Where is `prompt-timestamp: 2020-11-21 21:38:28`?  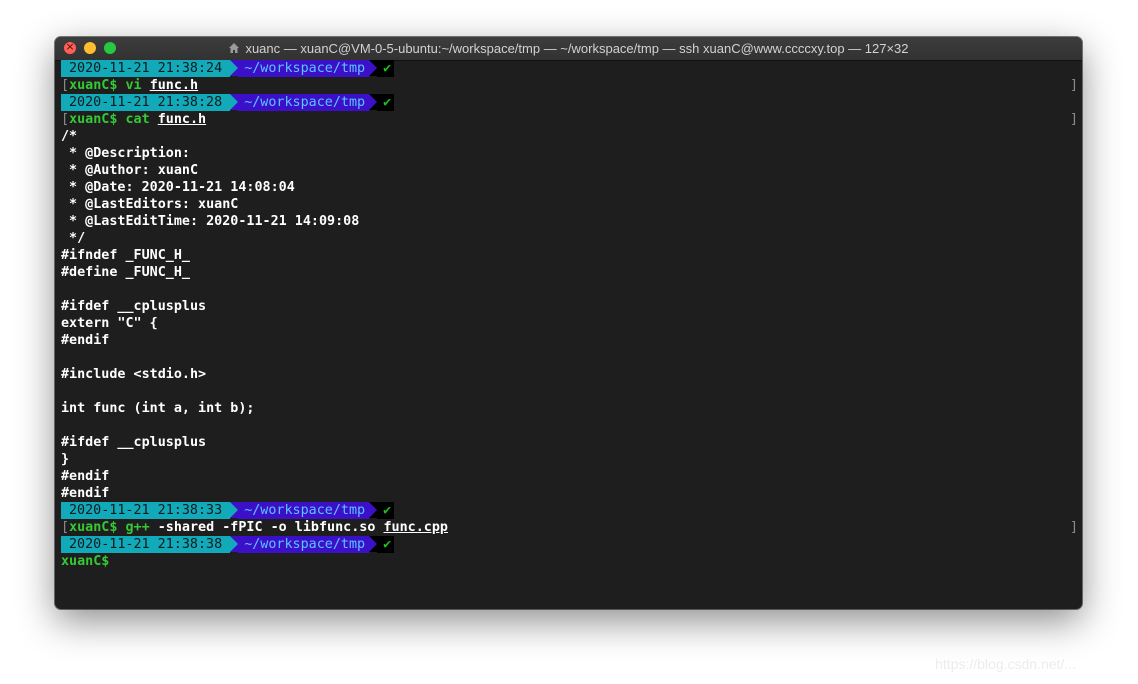 prompt-timestamp: 2020-11-21 21:38:28 is located at coordinates (146, 102).